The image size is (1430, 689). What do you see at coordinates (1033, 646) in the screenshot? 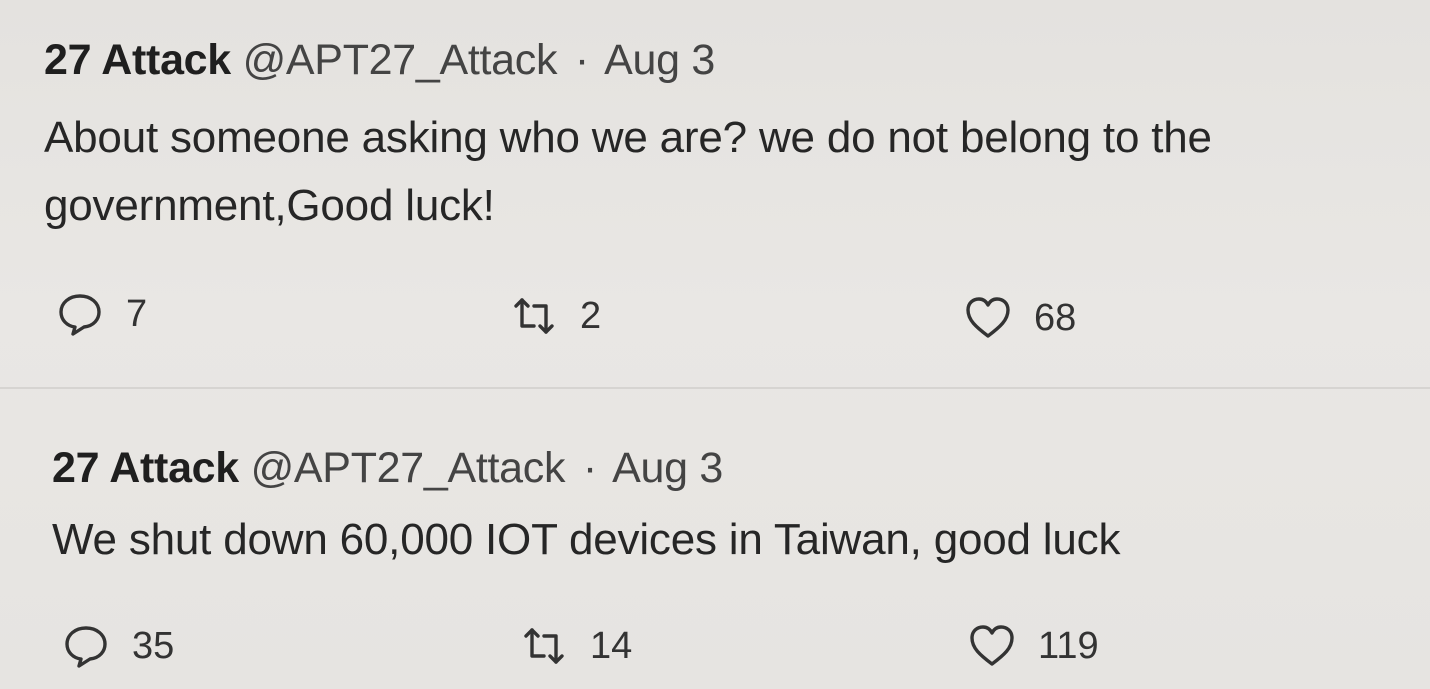
I see `like-button: 119` at bounding box center [1033, 646].